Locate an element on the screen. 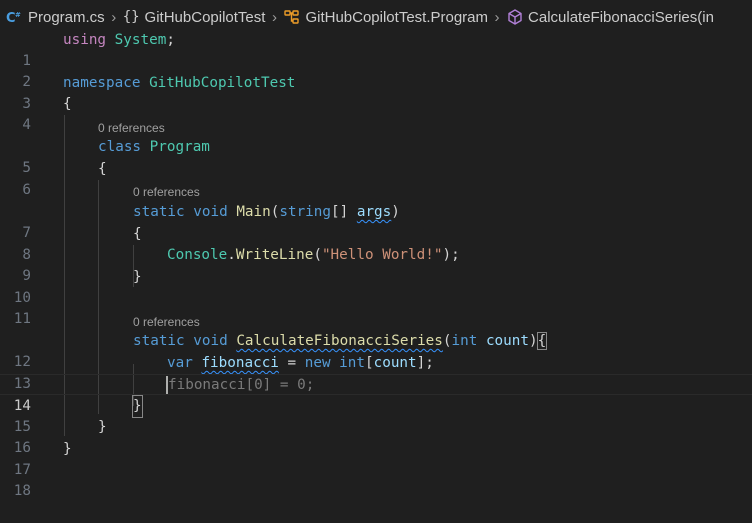  line-number: 18 is located at coordinates (22, 491).